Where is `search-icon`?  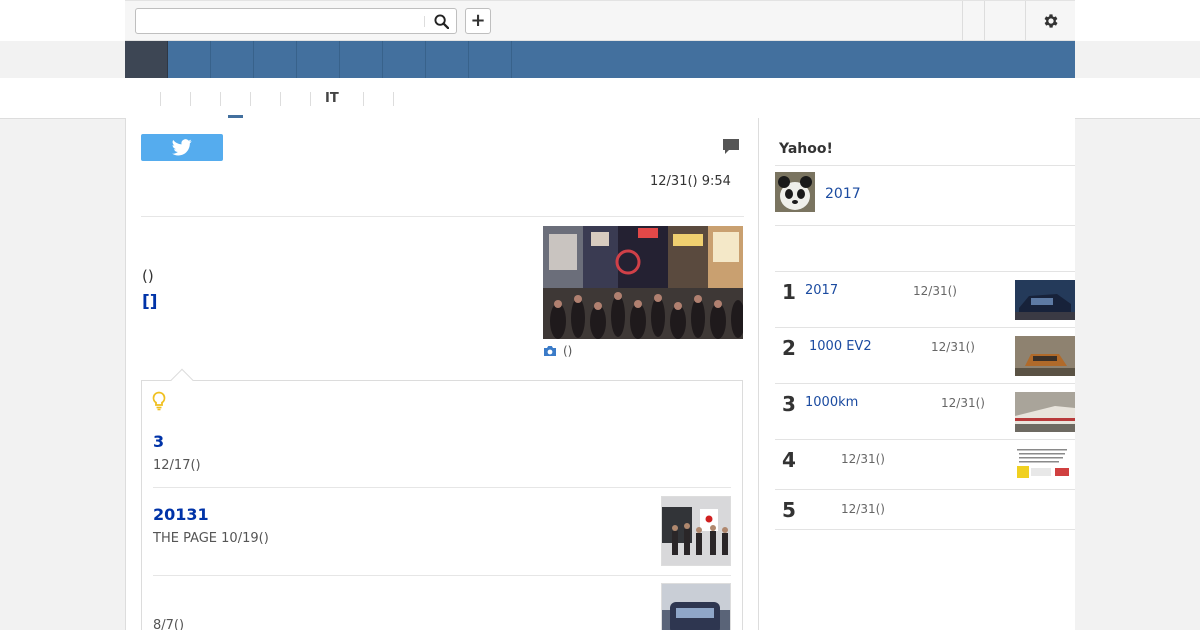 search-icon is located at coordinates (441, 21).